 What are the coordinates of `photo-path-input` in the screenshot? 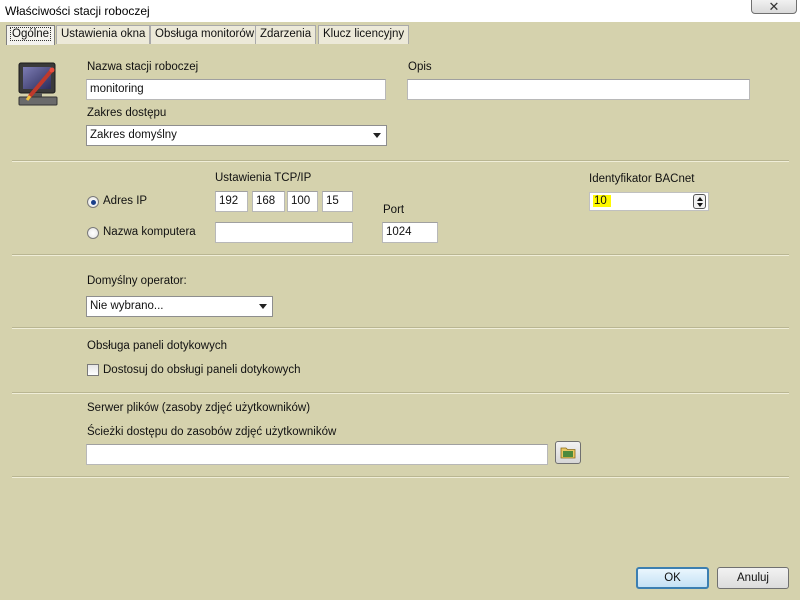 It's located at (317, 454).